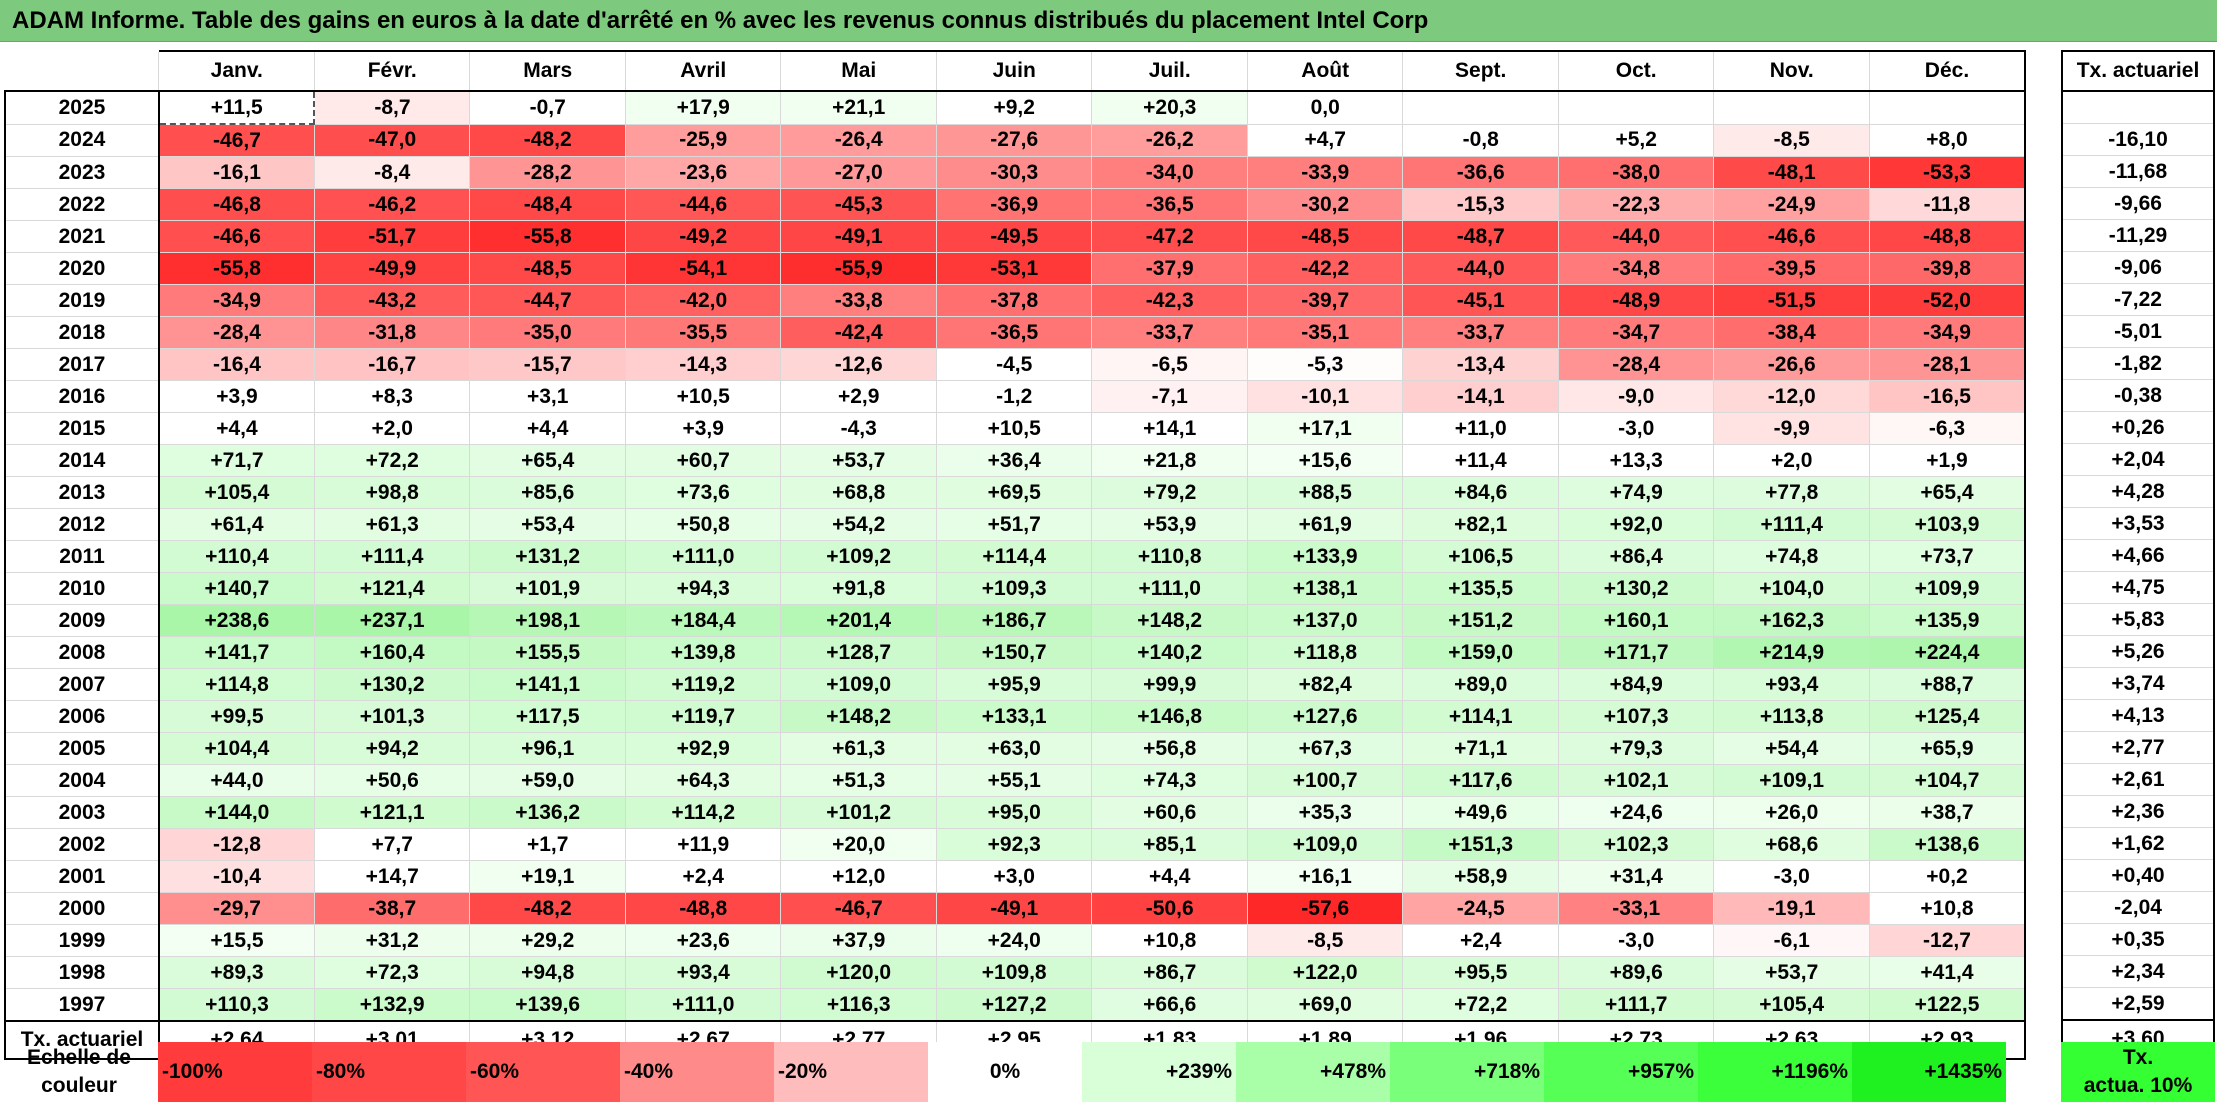 The height and width of the screenshot is (1106, 2217). What do you see at coordinates (392, 844) in the screenshot?
I see `gain-cell: +7,7` at bounding box center [392, 844].